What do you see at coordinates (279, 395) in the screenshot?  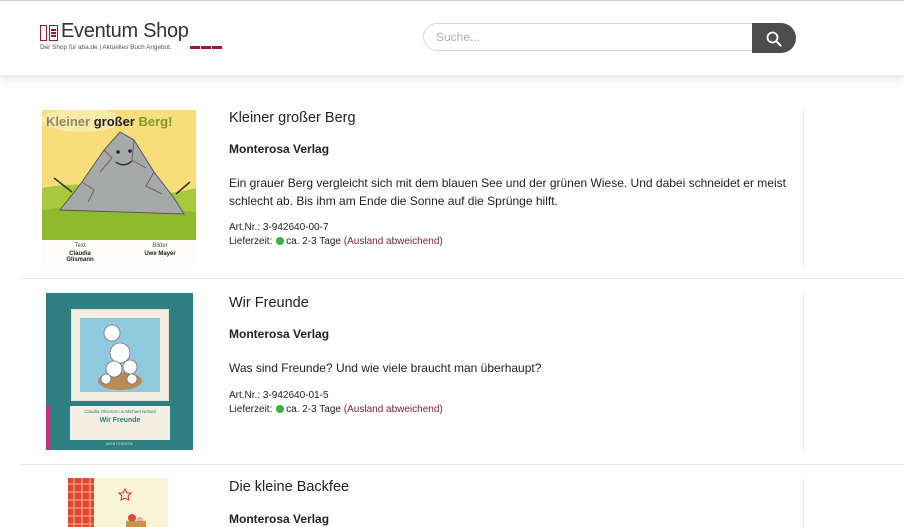 I see `product-art-nr: Art.Nr.: 3-942640-01-5` at bounding box center [279, 395].